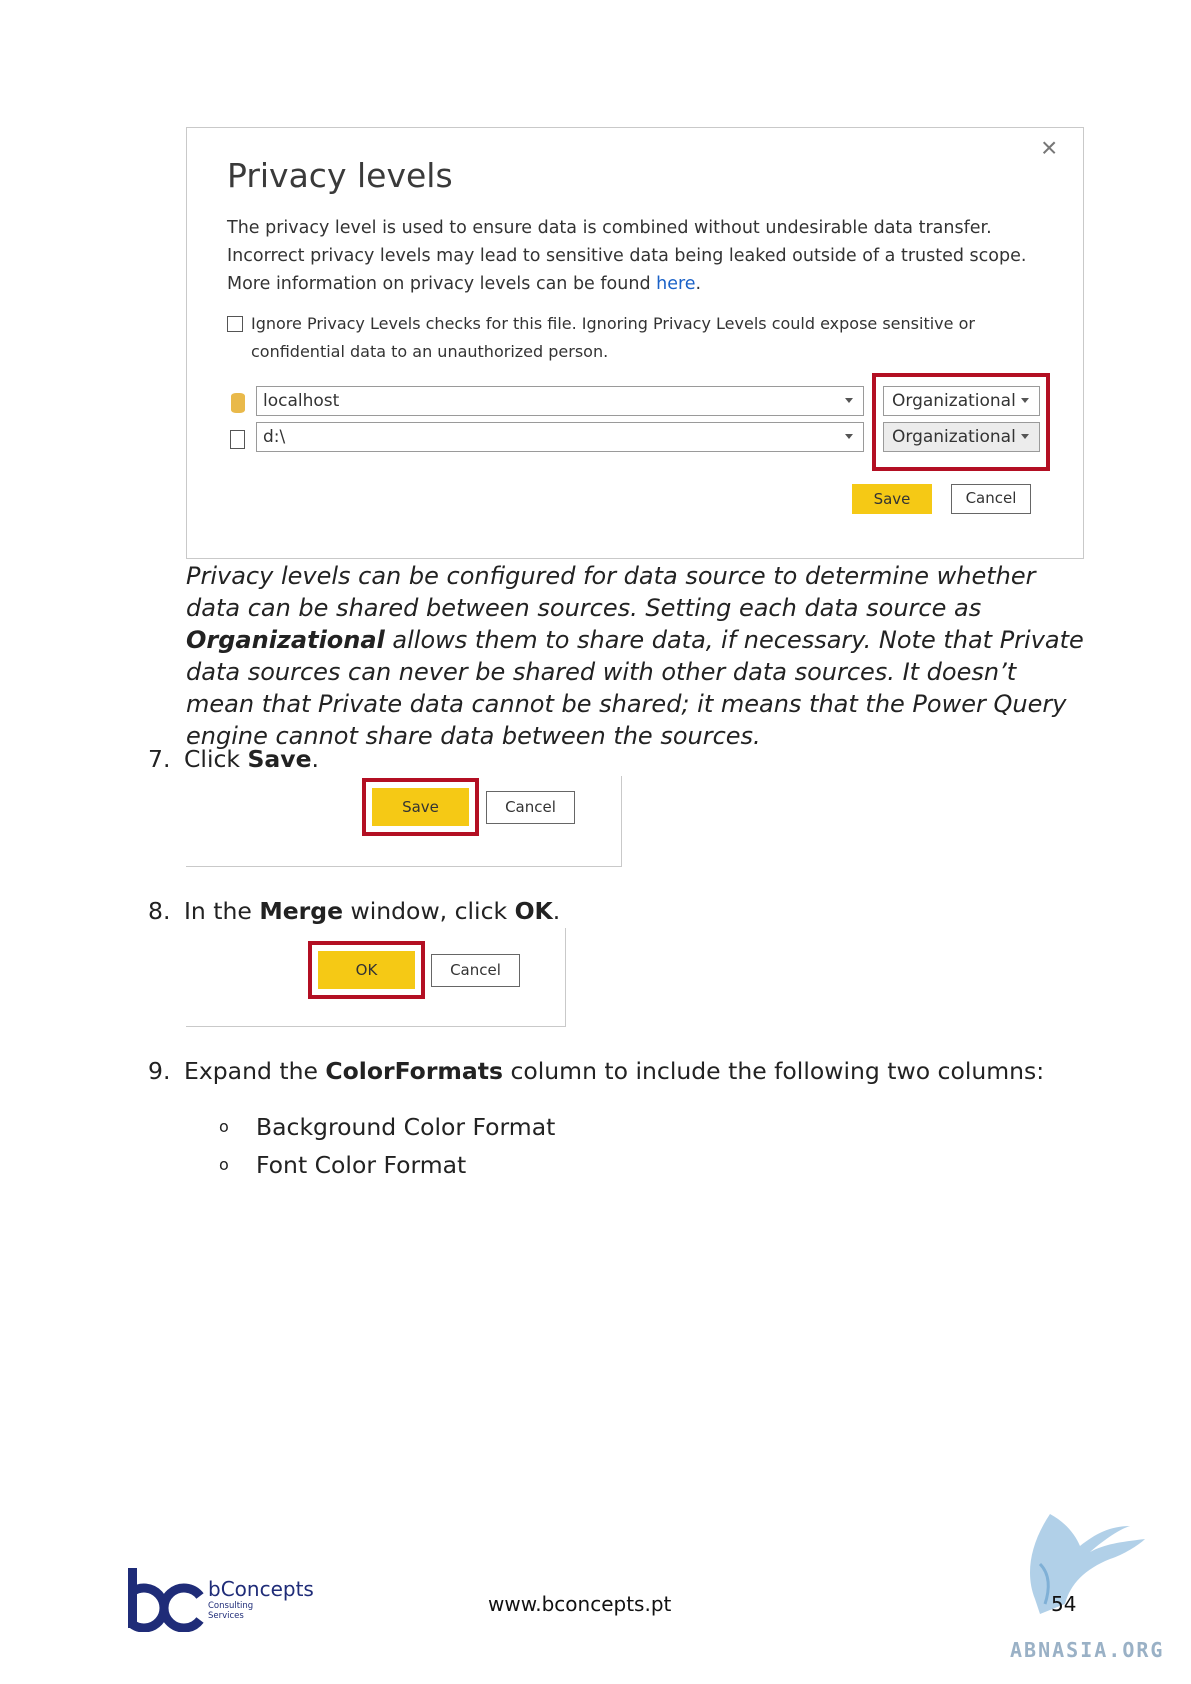  I want to click on page-number: 54, so click(1064, 1604).